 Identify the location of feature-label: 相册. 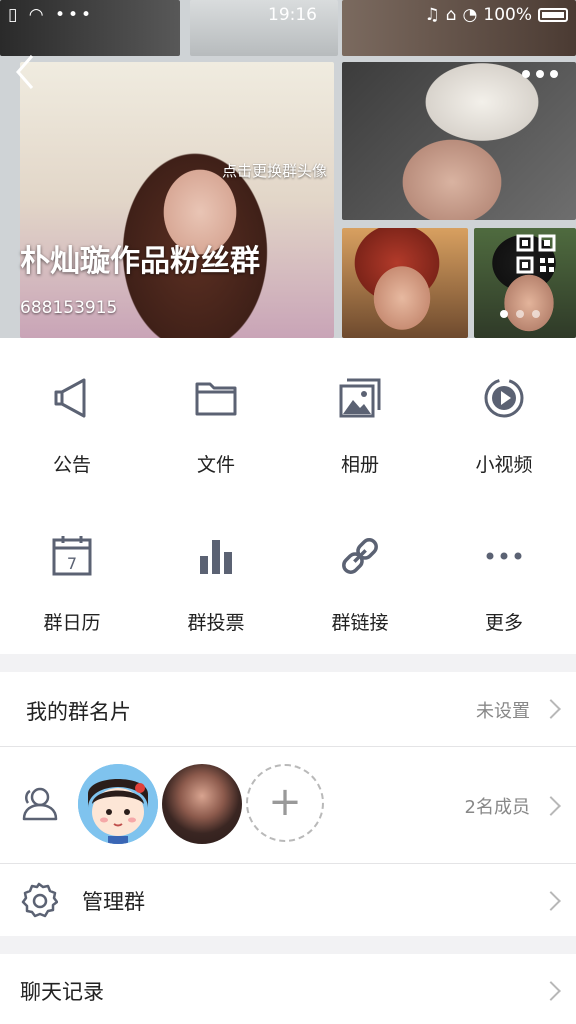
(359, 465).